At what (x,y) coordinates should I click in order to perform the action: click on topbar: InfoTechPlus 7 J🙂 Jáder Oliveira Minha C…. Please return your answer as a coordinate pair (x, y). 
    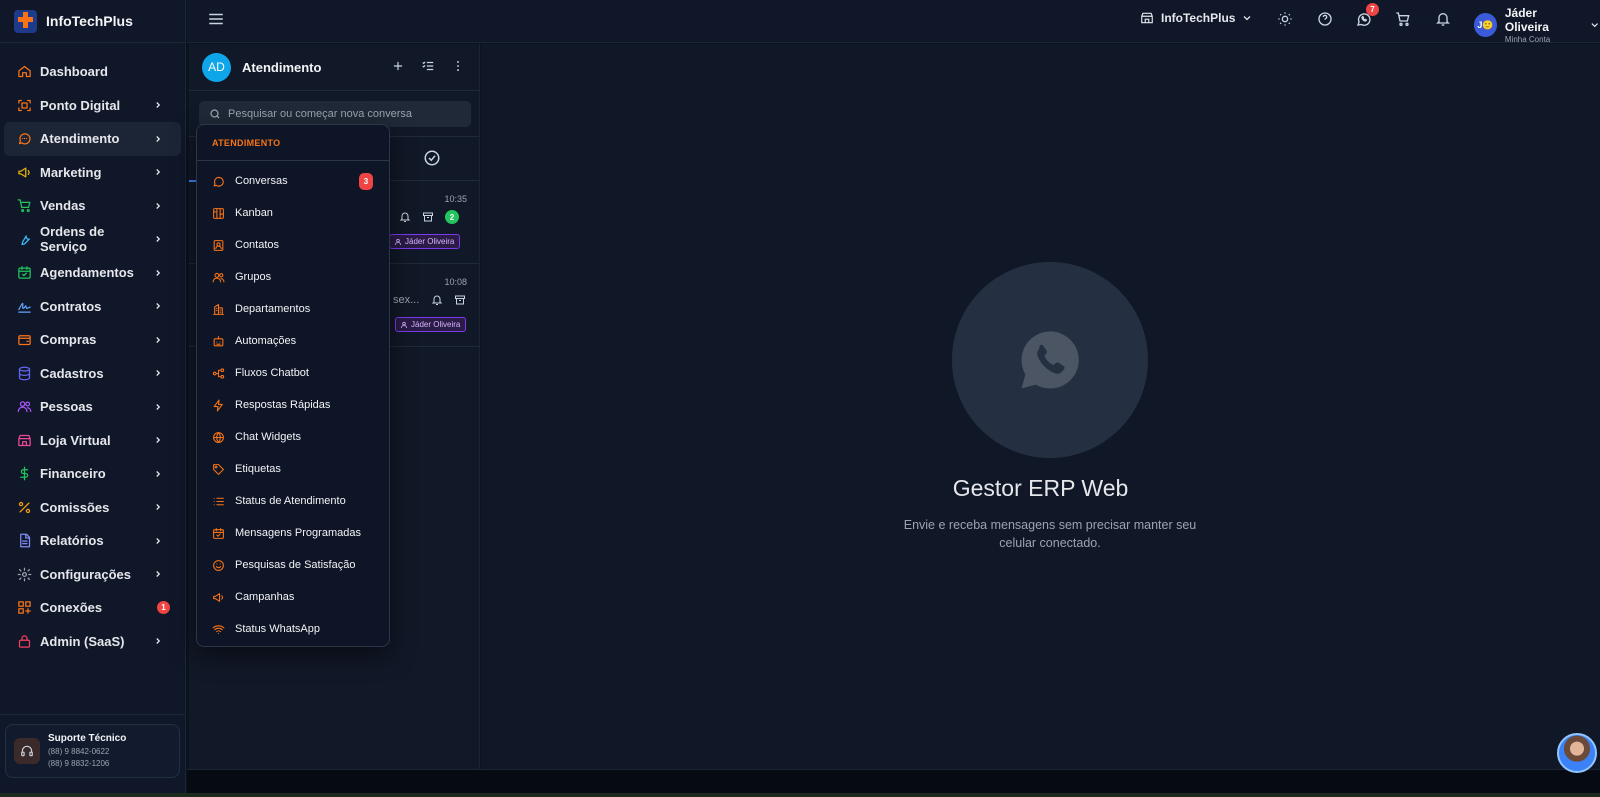
    Looking at the image, I should click on (893, 22).